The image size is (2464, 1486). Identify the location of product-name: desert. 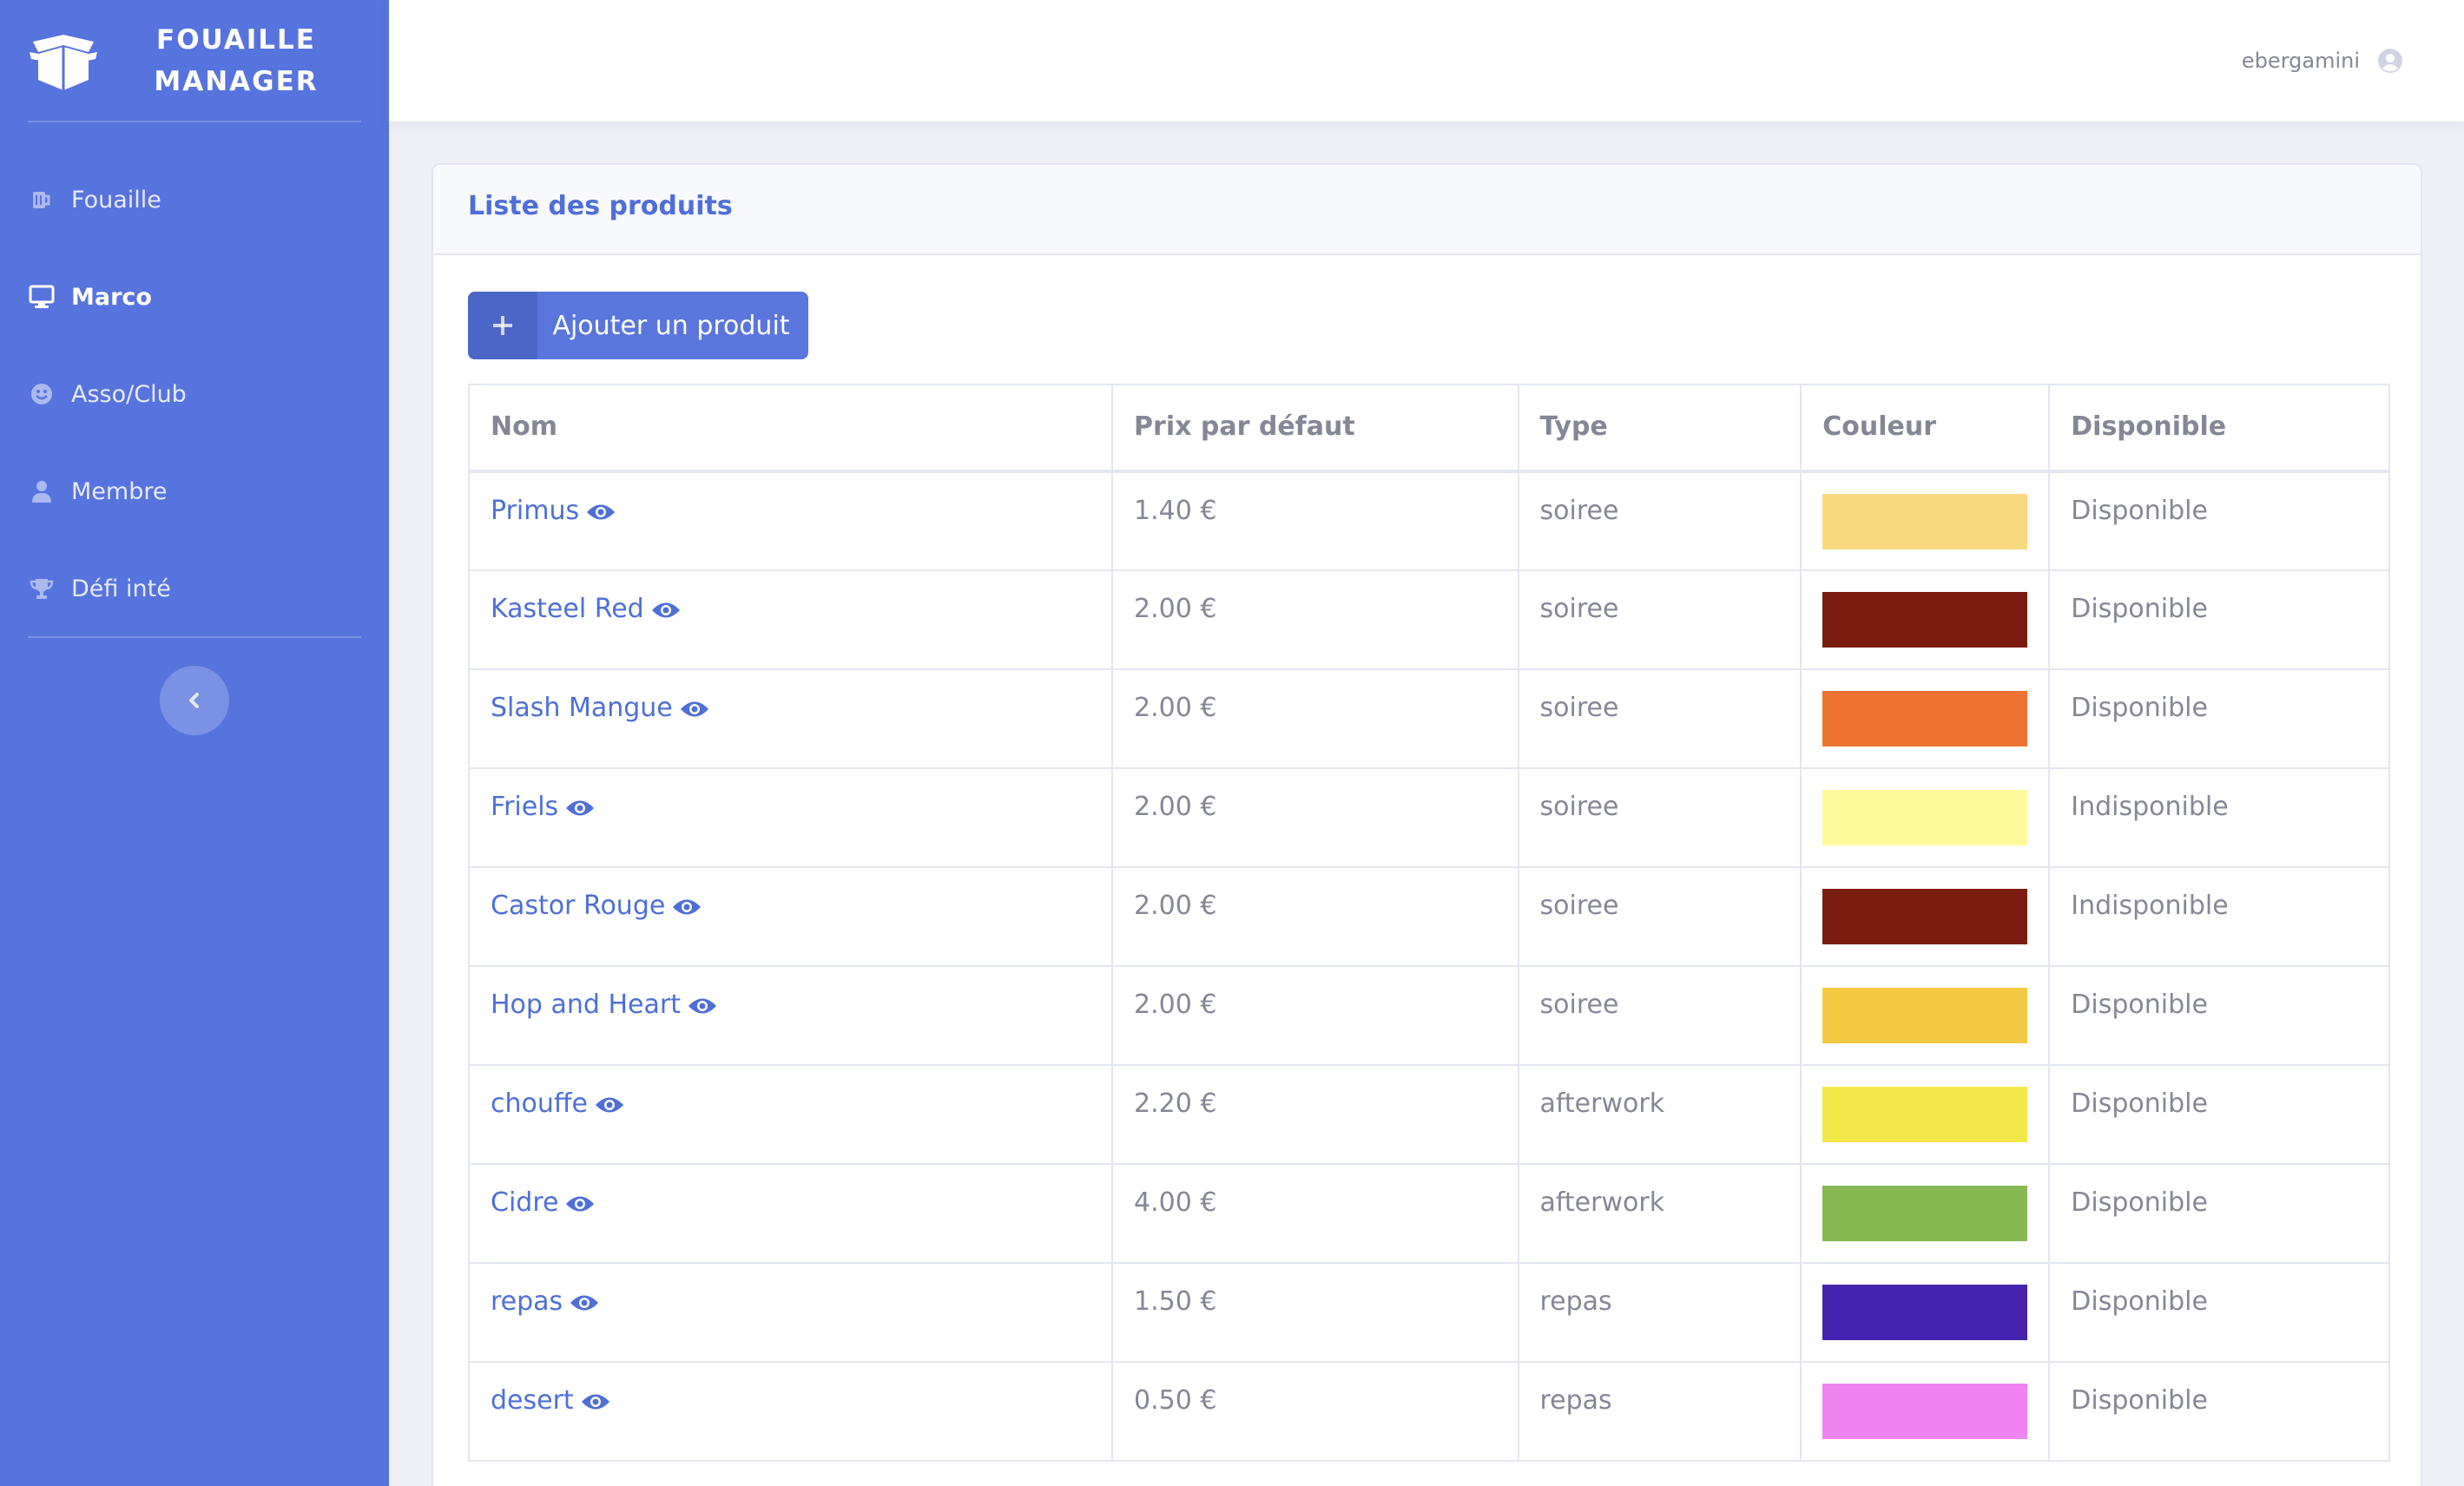
(532, 1400).